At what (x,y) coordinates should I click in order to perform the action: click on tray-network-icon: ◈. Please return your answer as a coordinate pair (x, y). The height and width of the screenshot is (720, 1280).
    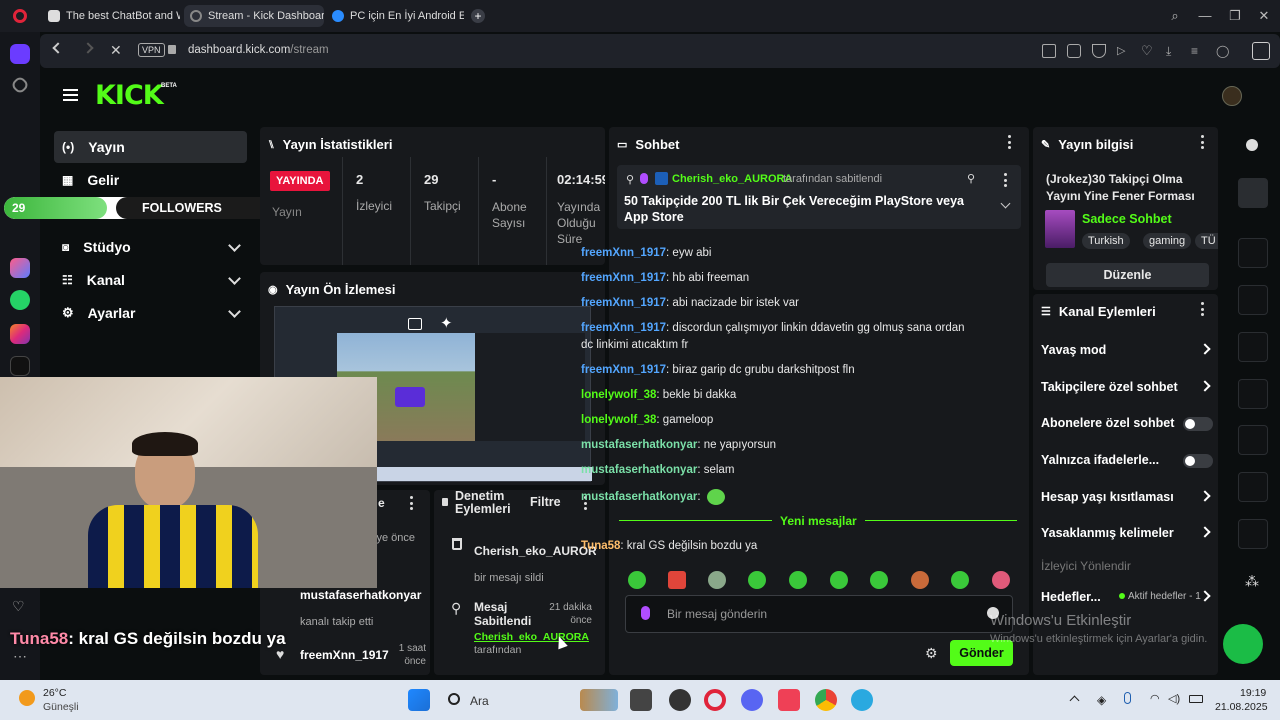
    Looking at the image, I should click on (1101, 700).